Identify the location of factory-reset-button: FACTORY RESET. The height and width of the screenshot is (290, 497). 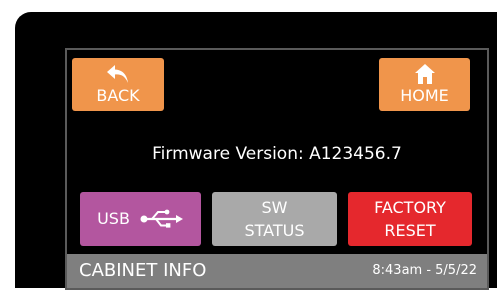
(410, 219).